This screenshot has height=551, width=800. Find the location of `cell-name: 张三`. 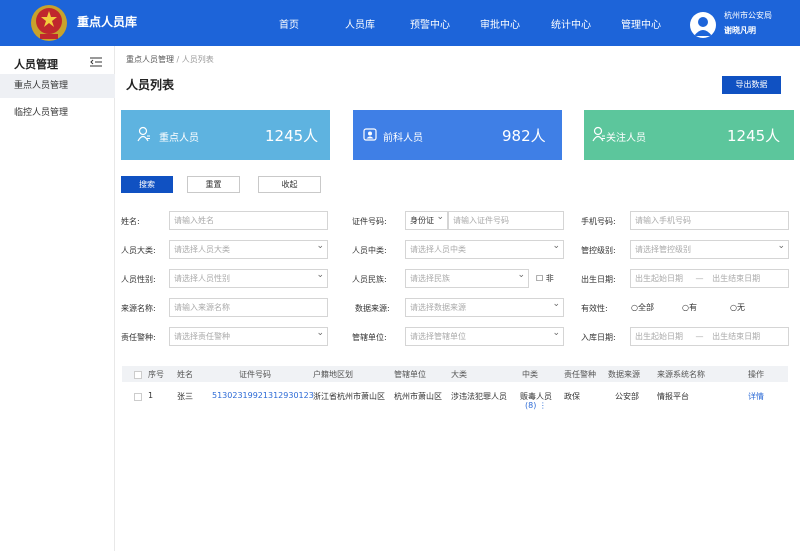

cell-name: 张三 is located at coordinates (185, 396).